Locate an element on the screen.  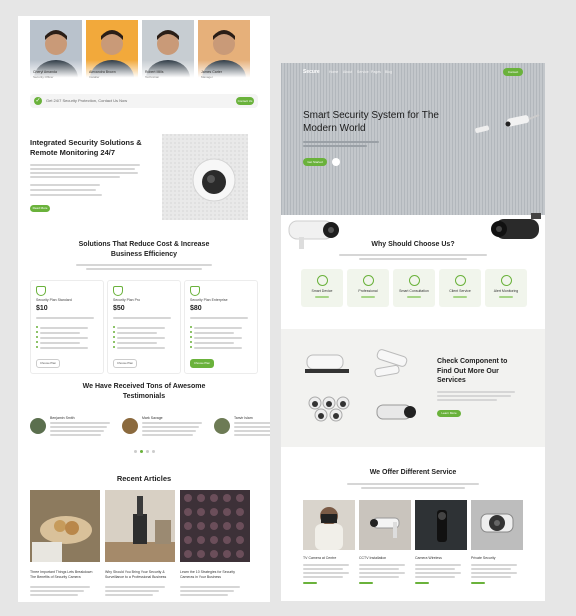
banner-contact-button: Contact Us is located at coordinates (245, 101).